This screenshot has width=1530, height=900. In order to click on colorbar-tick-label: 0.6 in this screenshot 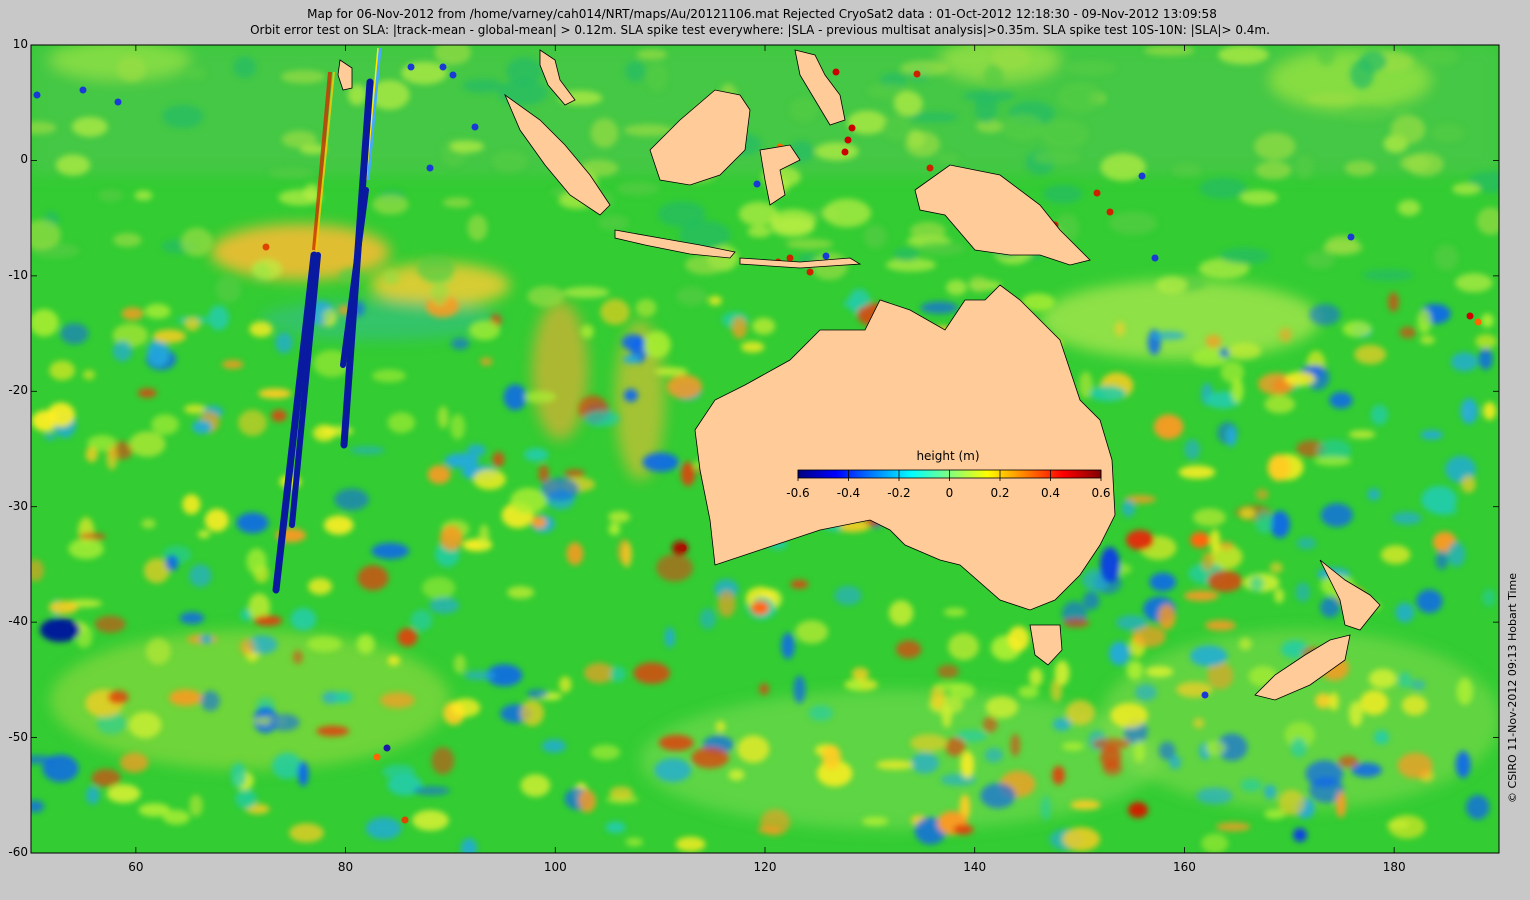, I will do `click(1100, 493)`.